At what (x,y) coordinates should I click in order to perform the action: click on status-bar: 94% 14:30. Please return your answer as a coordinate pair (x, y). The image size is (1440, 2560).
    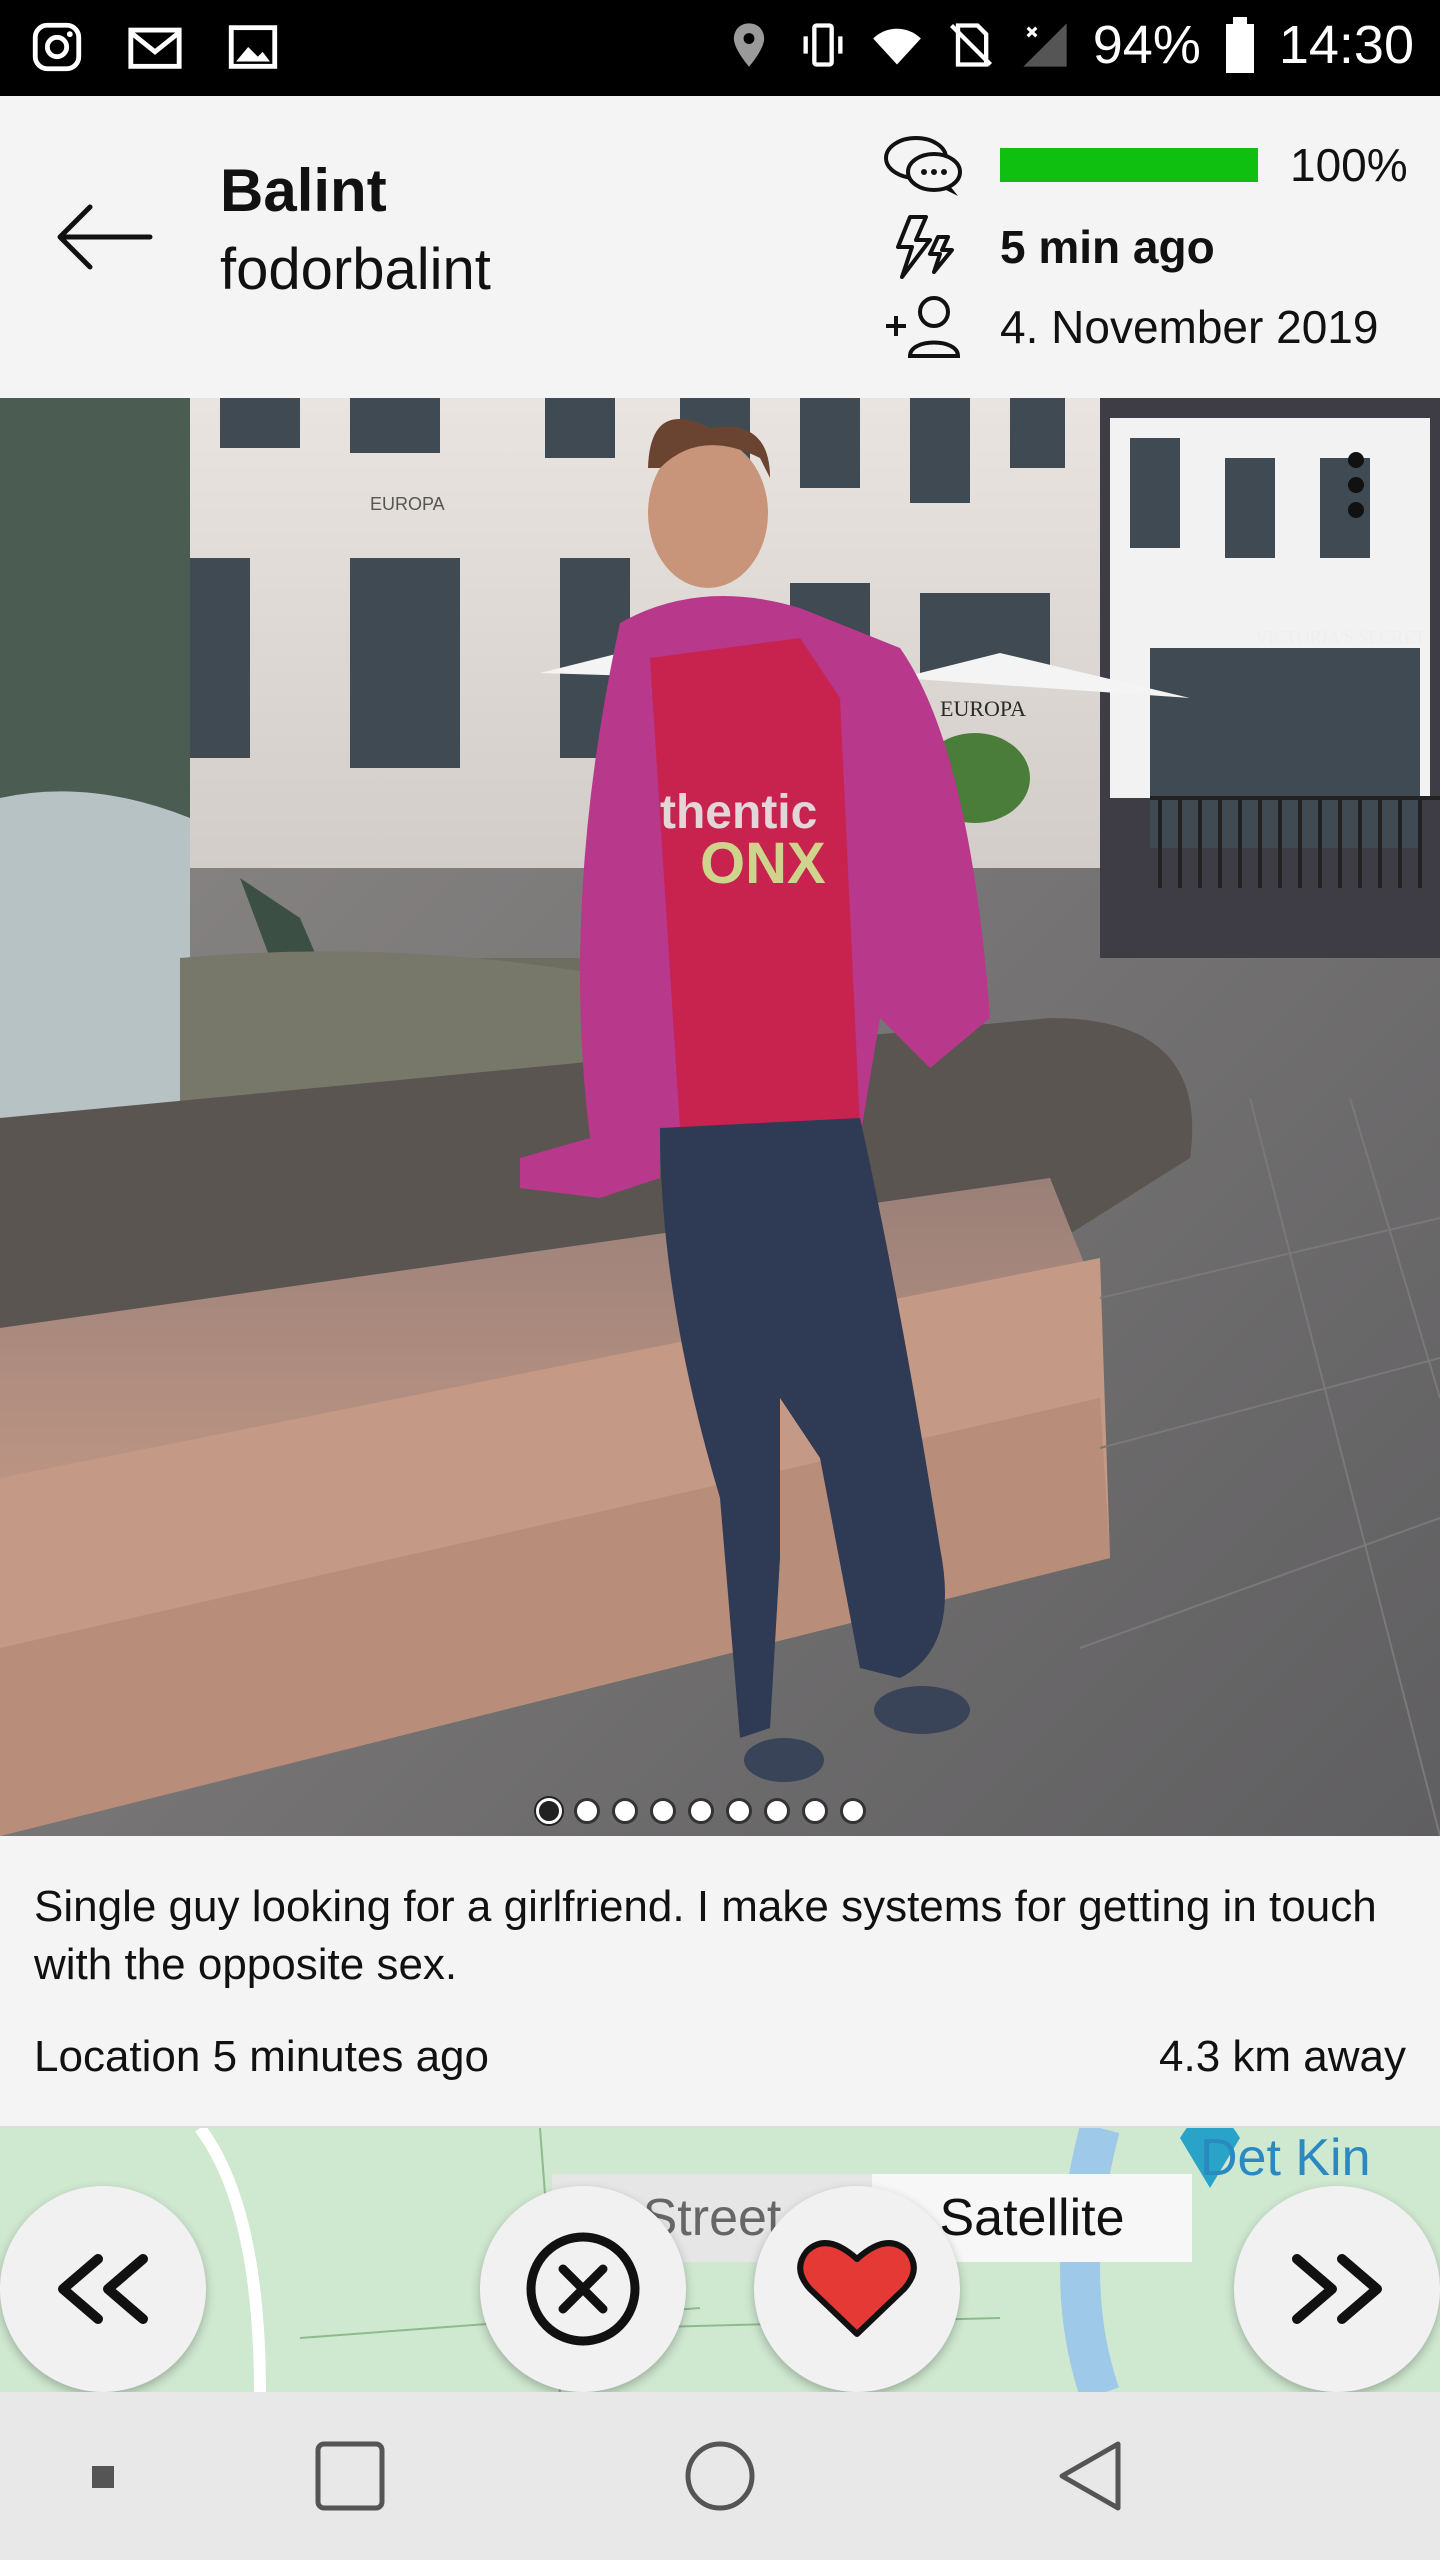
    Looking at the image, I should click on (720, 48).